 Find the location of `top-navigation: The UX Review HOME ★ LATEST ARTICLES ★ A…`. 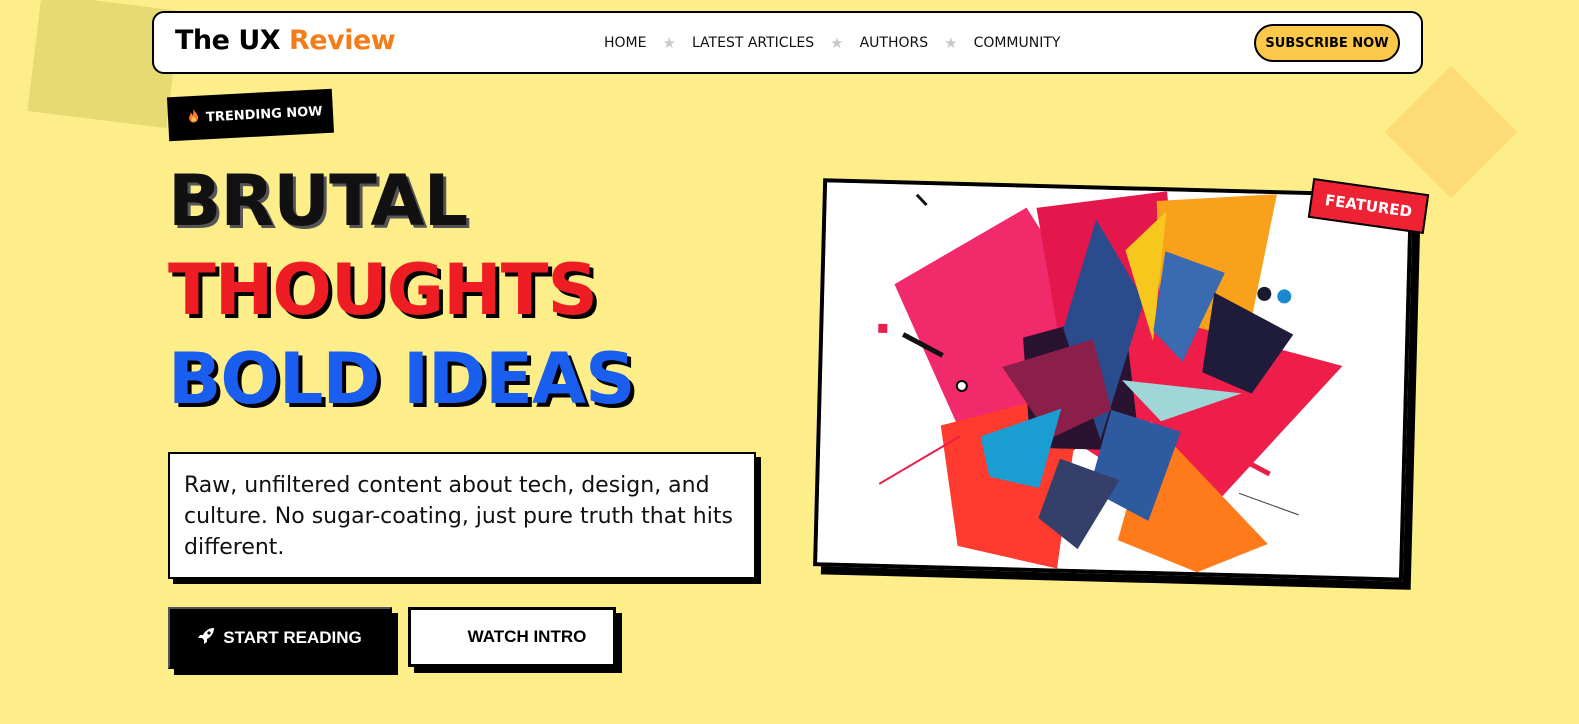

top-navigation: The UX Review HOME ★ LATEST ARTICLES ★ A… is located at coordinates (787, 42).